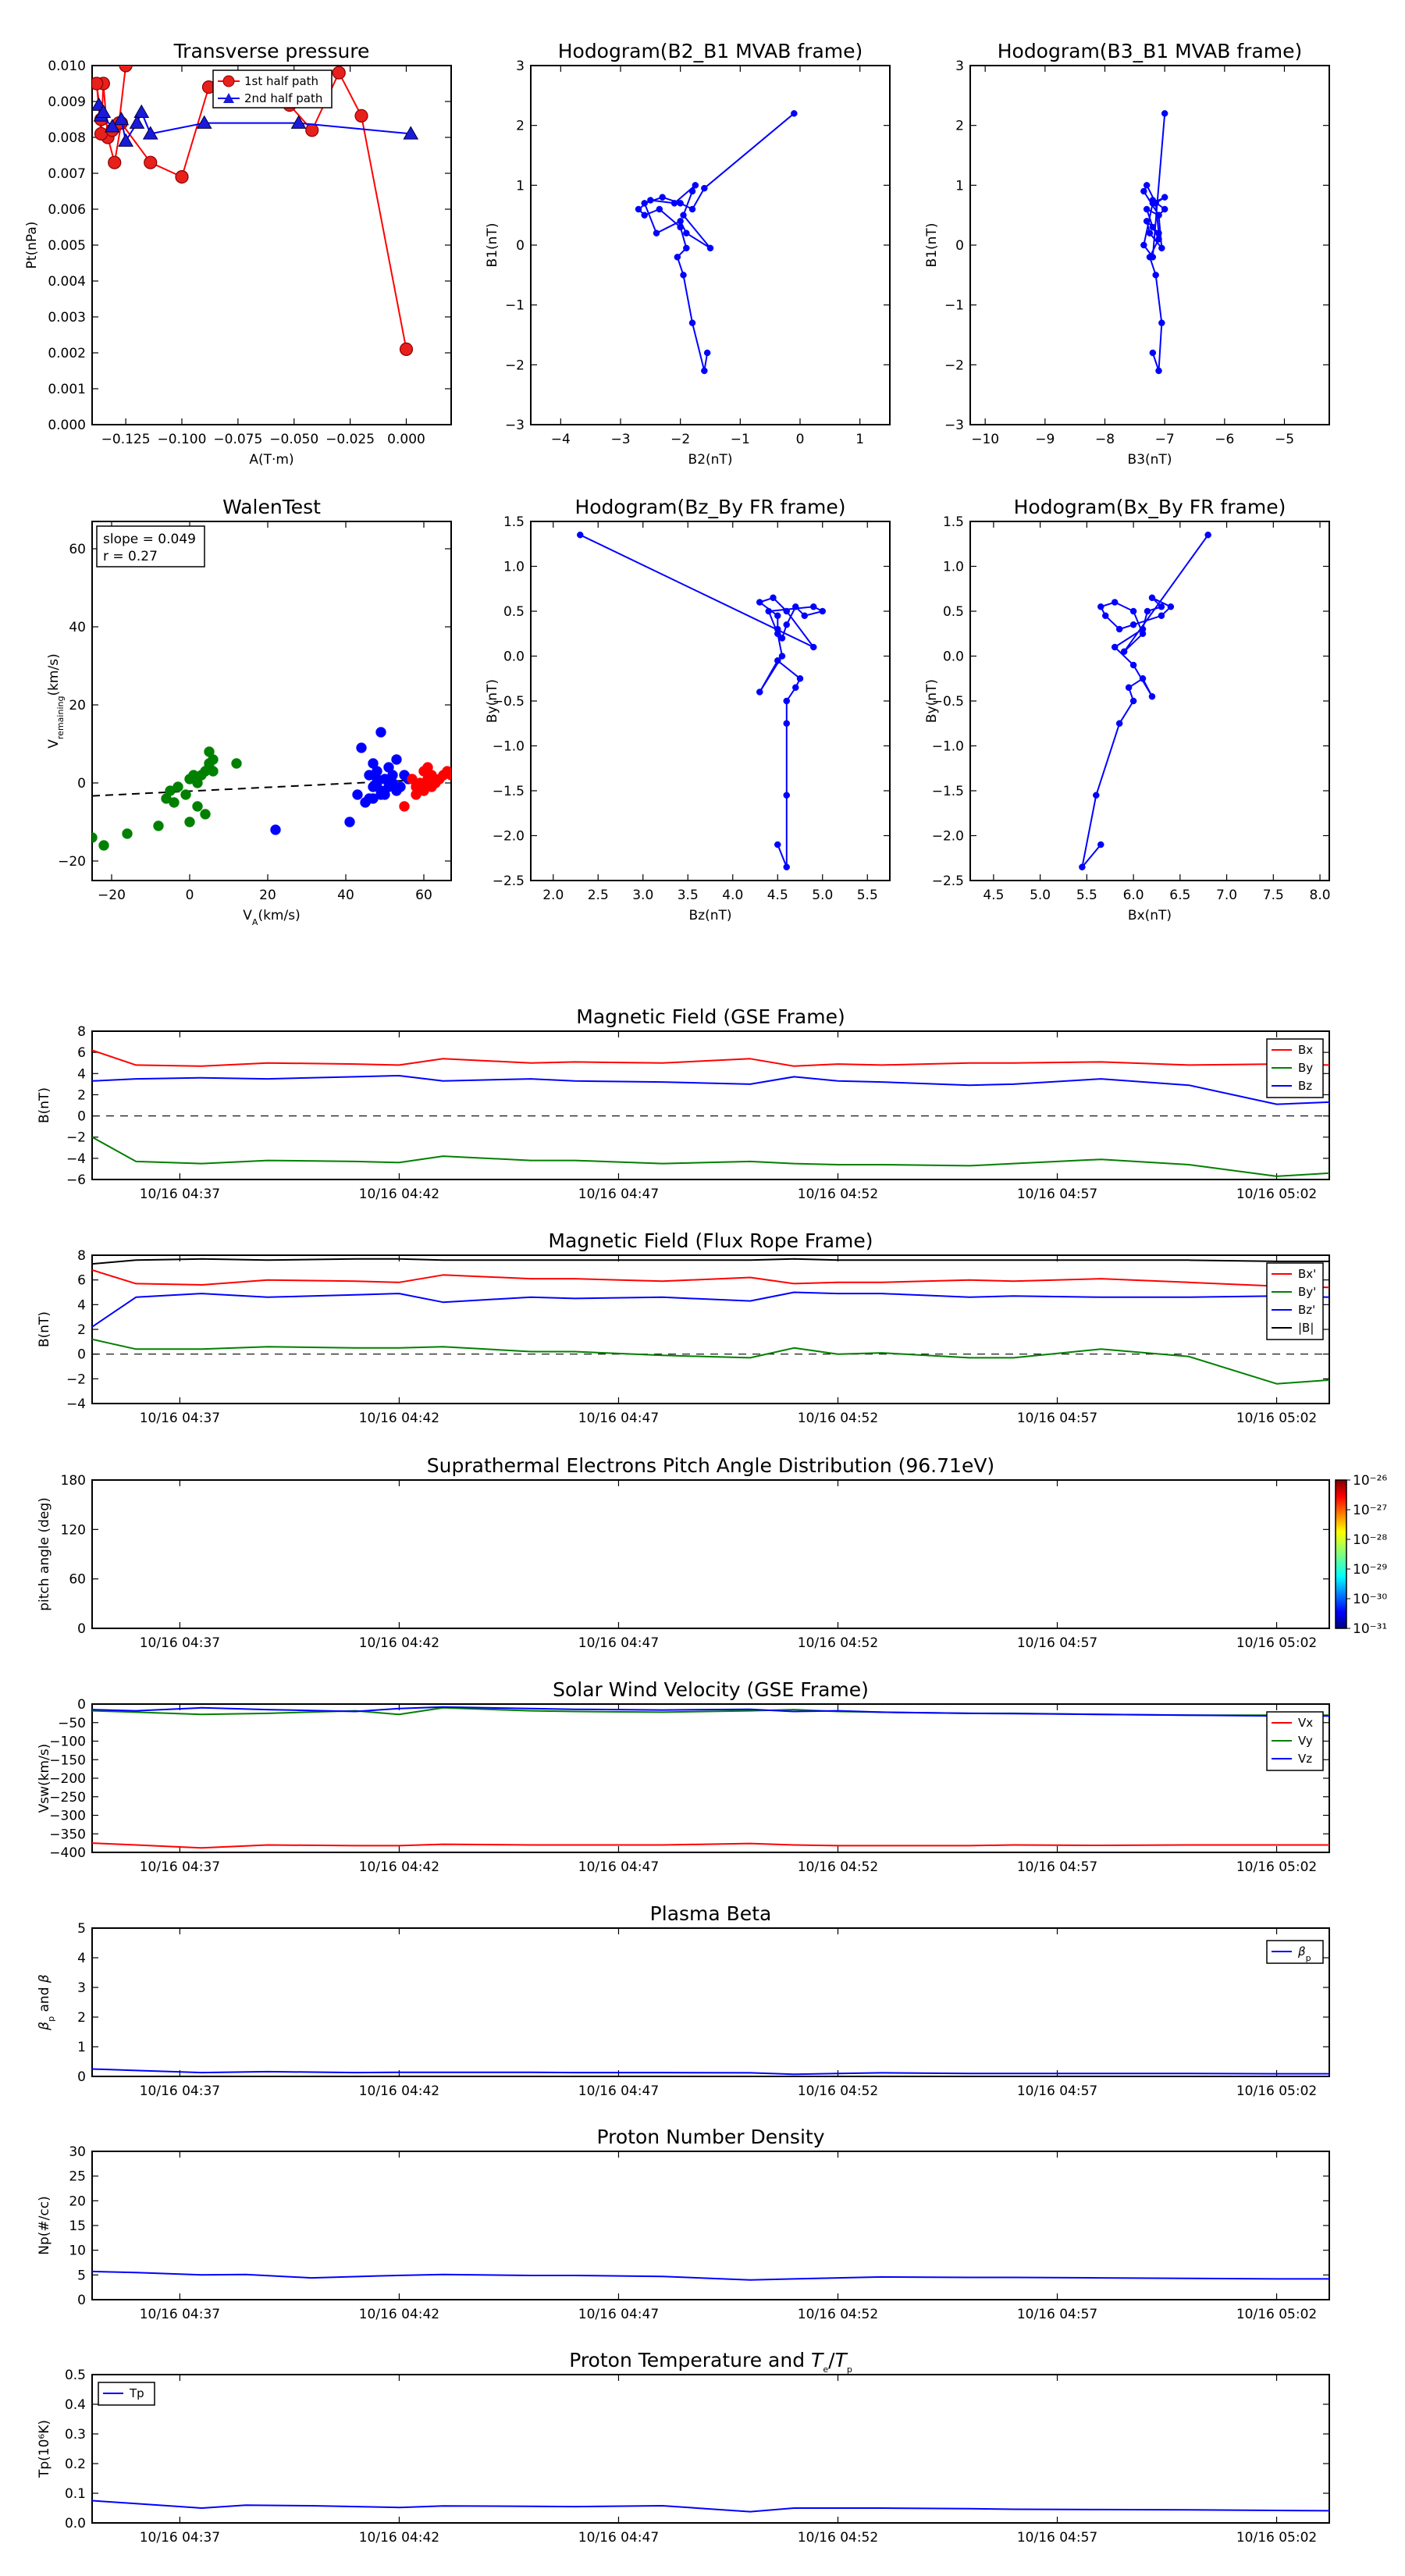 The width and height of the screenshot is (1405, 2576). What do you see at coordinates (81, 1053) in the screenshot?
I see `y-tick-label: 6` at bounding box center [81, 1053].